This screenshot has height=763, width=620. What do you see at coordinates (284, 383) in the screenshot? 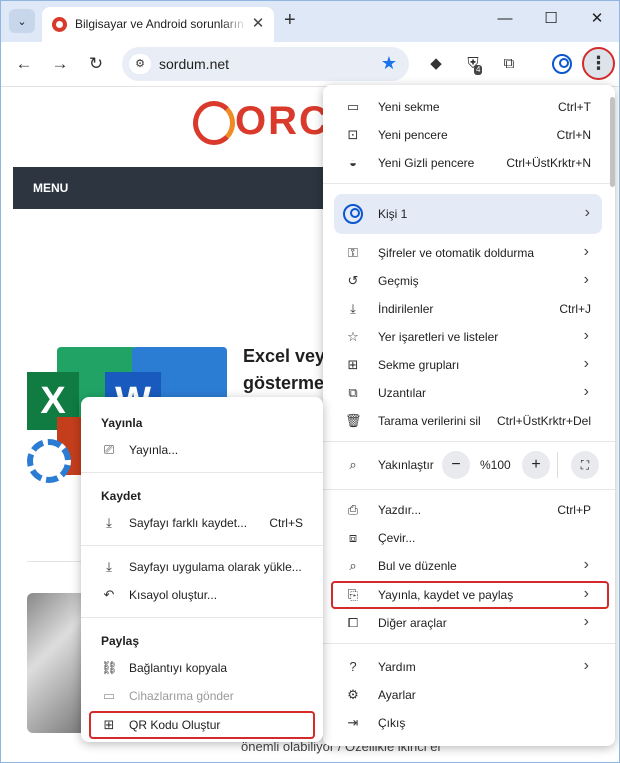
I see `article-title-line2: gösterme` at bounding box center [284, 383].